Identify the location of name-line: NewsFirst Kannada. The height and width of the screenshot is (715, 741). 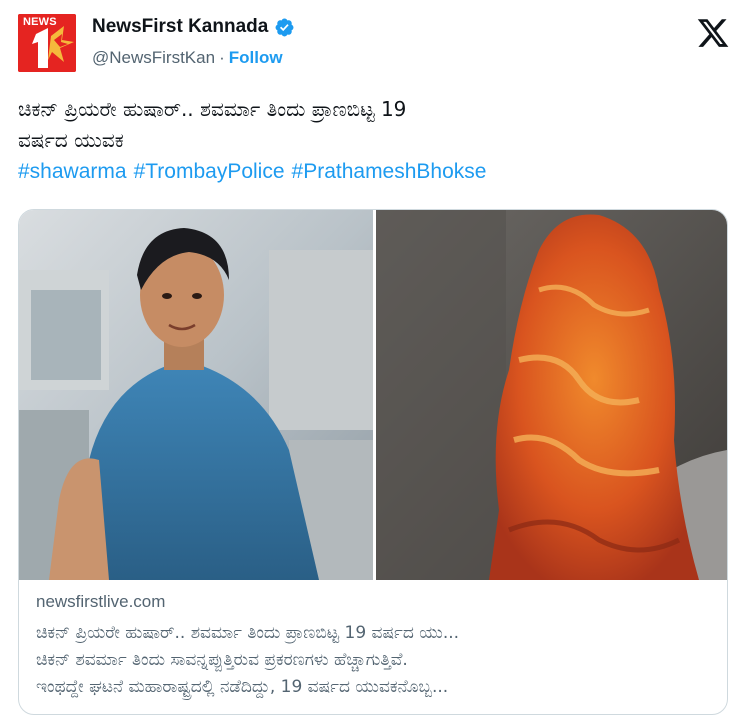
(193, 27).